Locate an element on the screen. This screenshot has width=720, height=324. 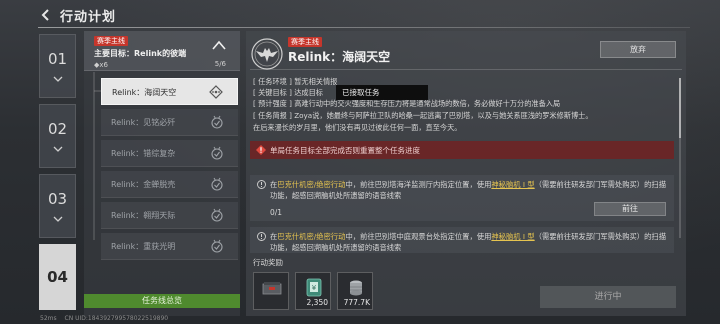
eagle-emblem-icon is located at coordinates (267, 54).